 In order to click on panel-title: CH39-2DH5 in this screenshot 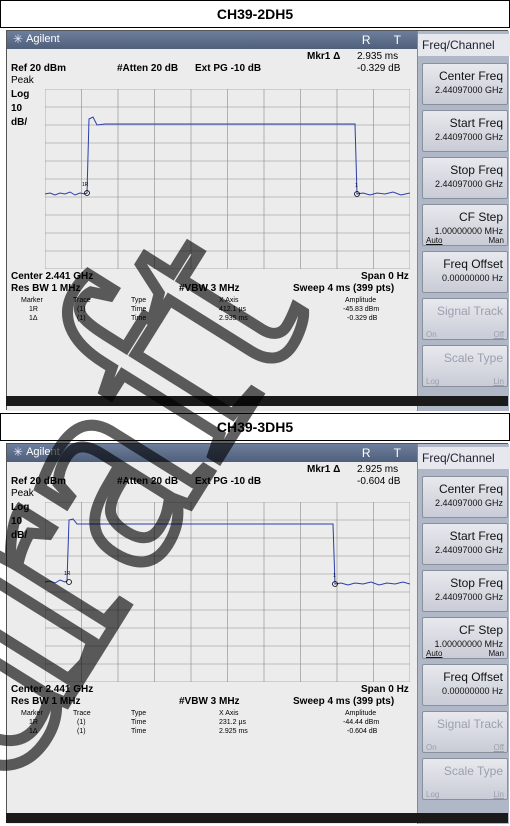, I will do `click(255, 14)`.